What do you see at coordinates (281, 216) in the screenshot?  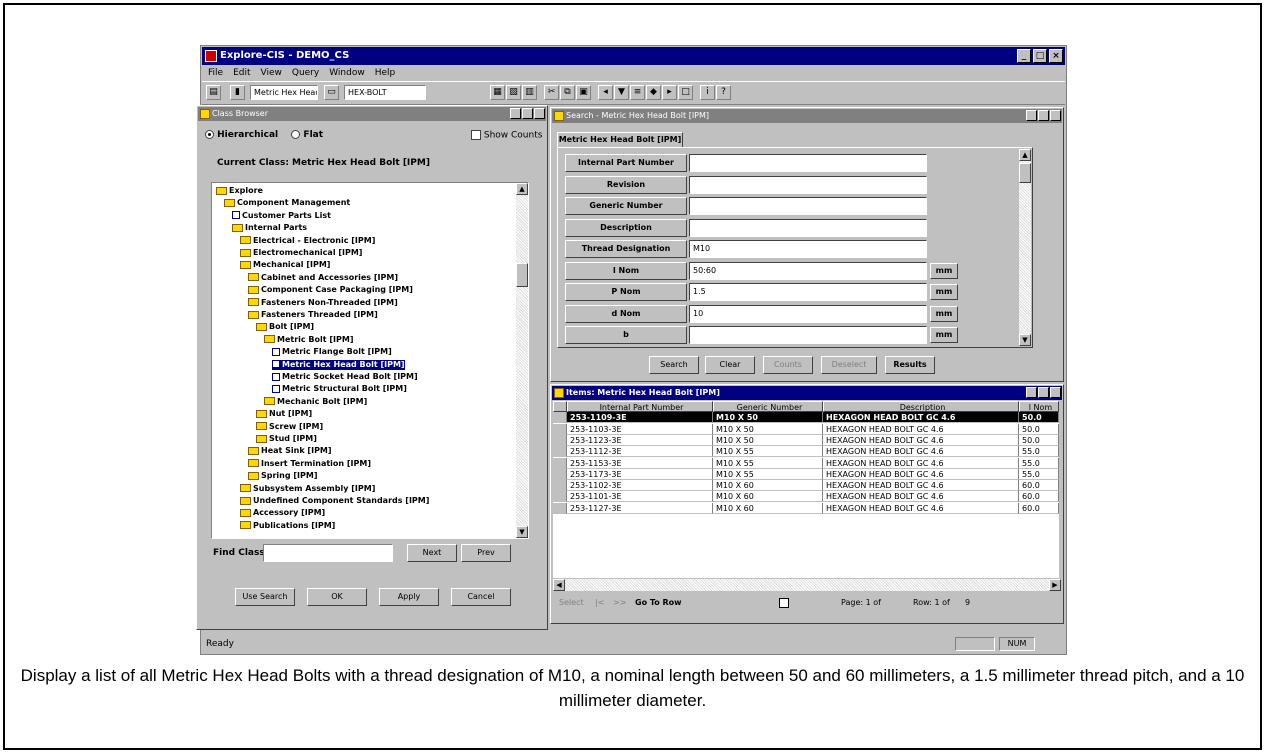 I see `tree-node: Customer Parts List` at bounding box center [281, 216].